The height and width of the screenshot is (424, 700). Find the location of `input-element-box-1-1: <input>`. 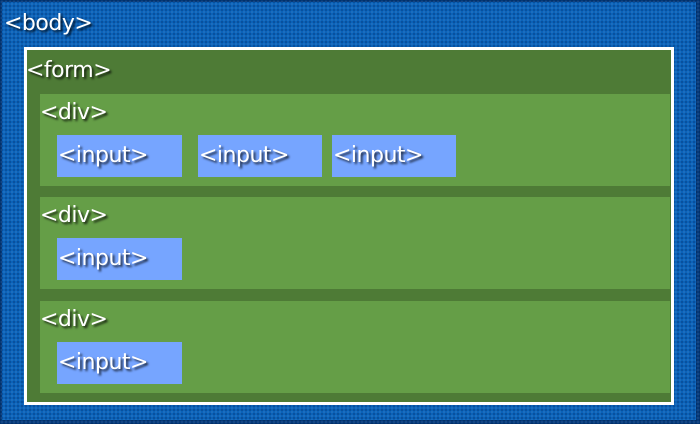

input-element-box-1-1: <input> is located at coordinates (119, 156).